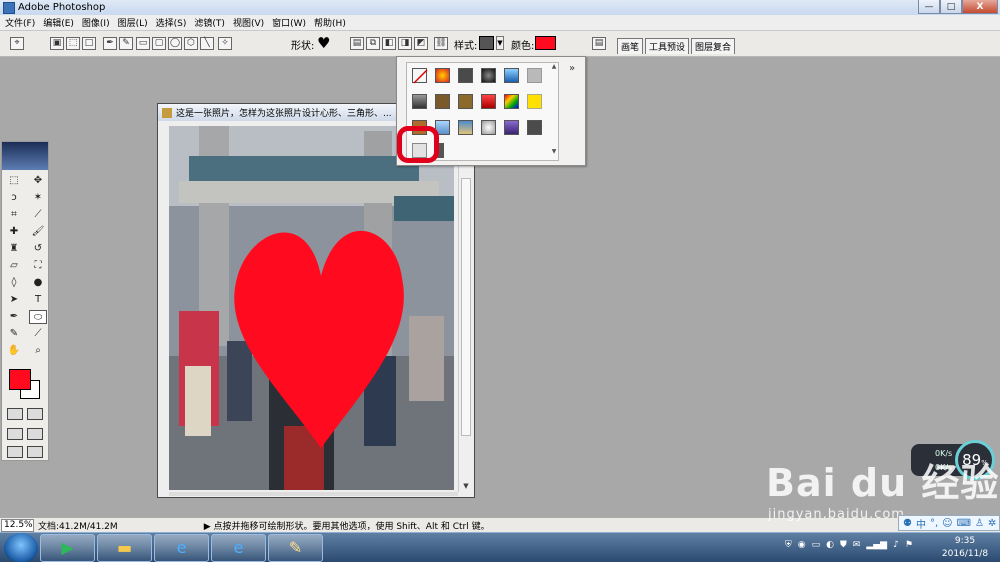 The height and width of the screenshot is (562, 1000). I want to click on style-bronze, so click(442, 101).